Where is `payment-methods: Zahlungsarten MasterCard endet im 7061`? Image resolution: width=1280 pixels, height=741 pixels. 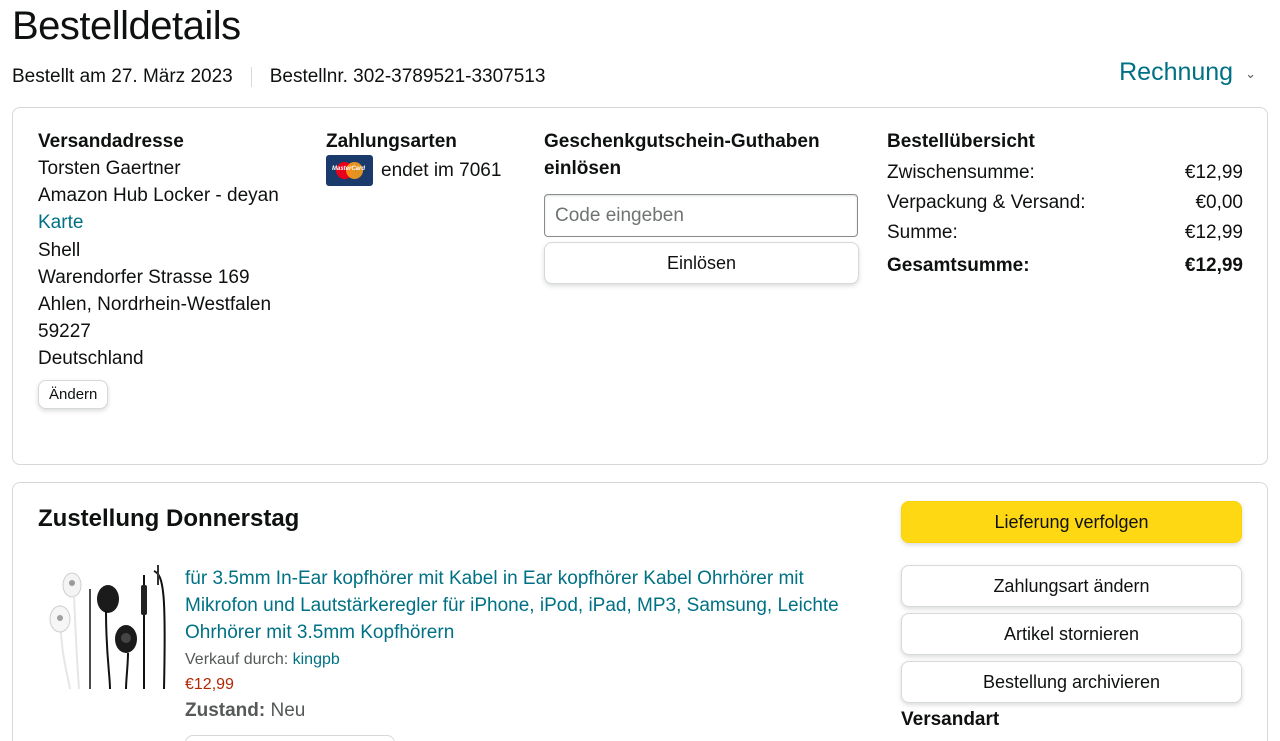
payment-methods: Zahlungsarten MasterCard endet im 7061 is located at coordinates (431, 157).